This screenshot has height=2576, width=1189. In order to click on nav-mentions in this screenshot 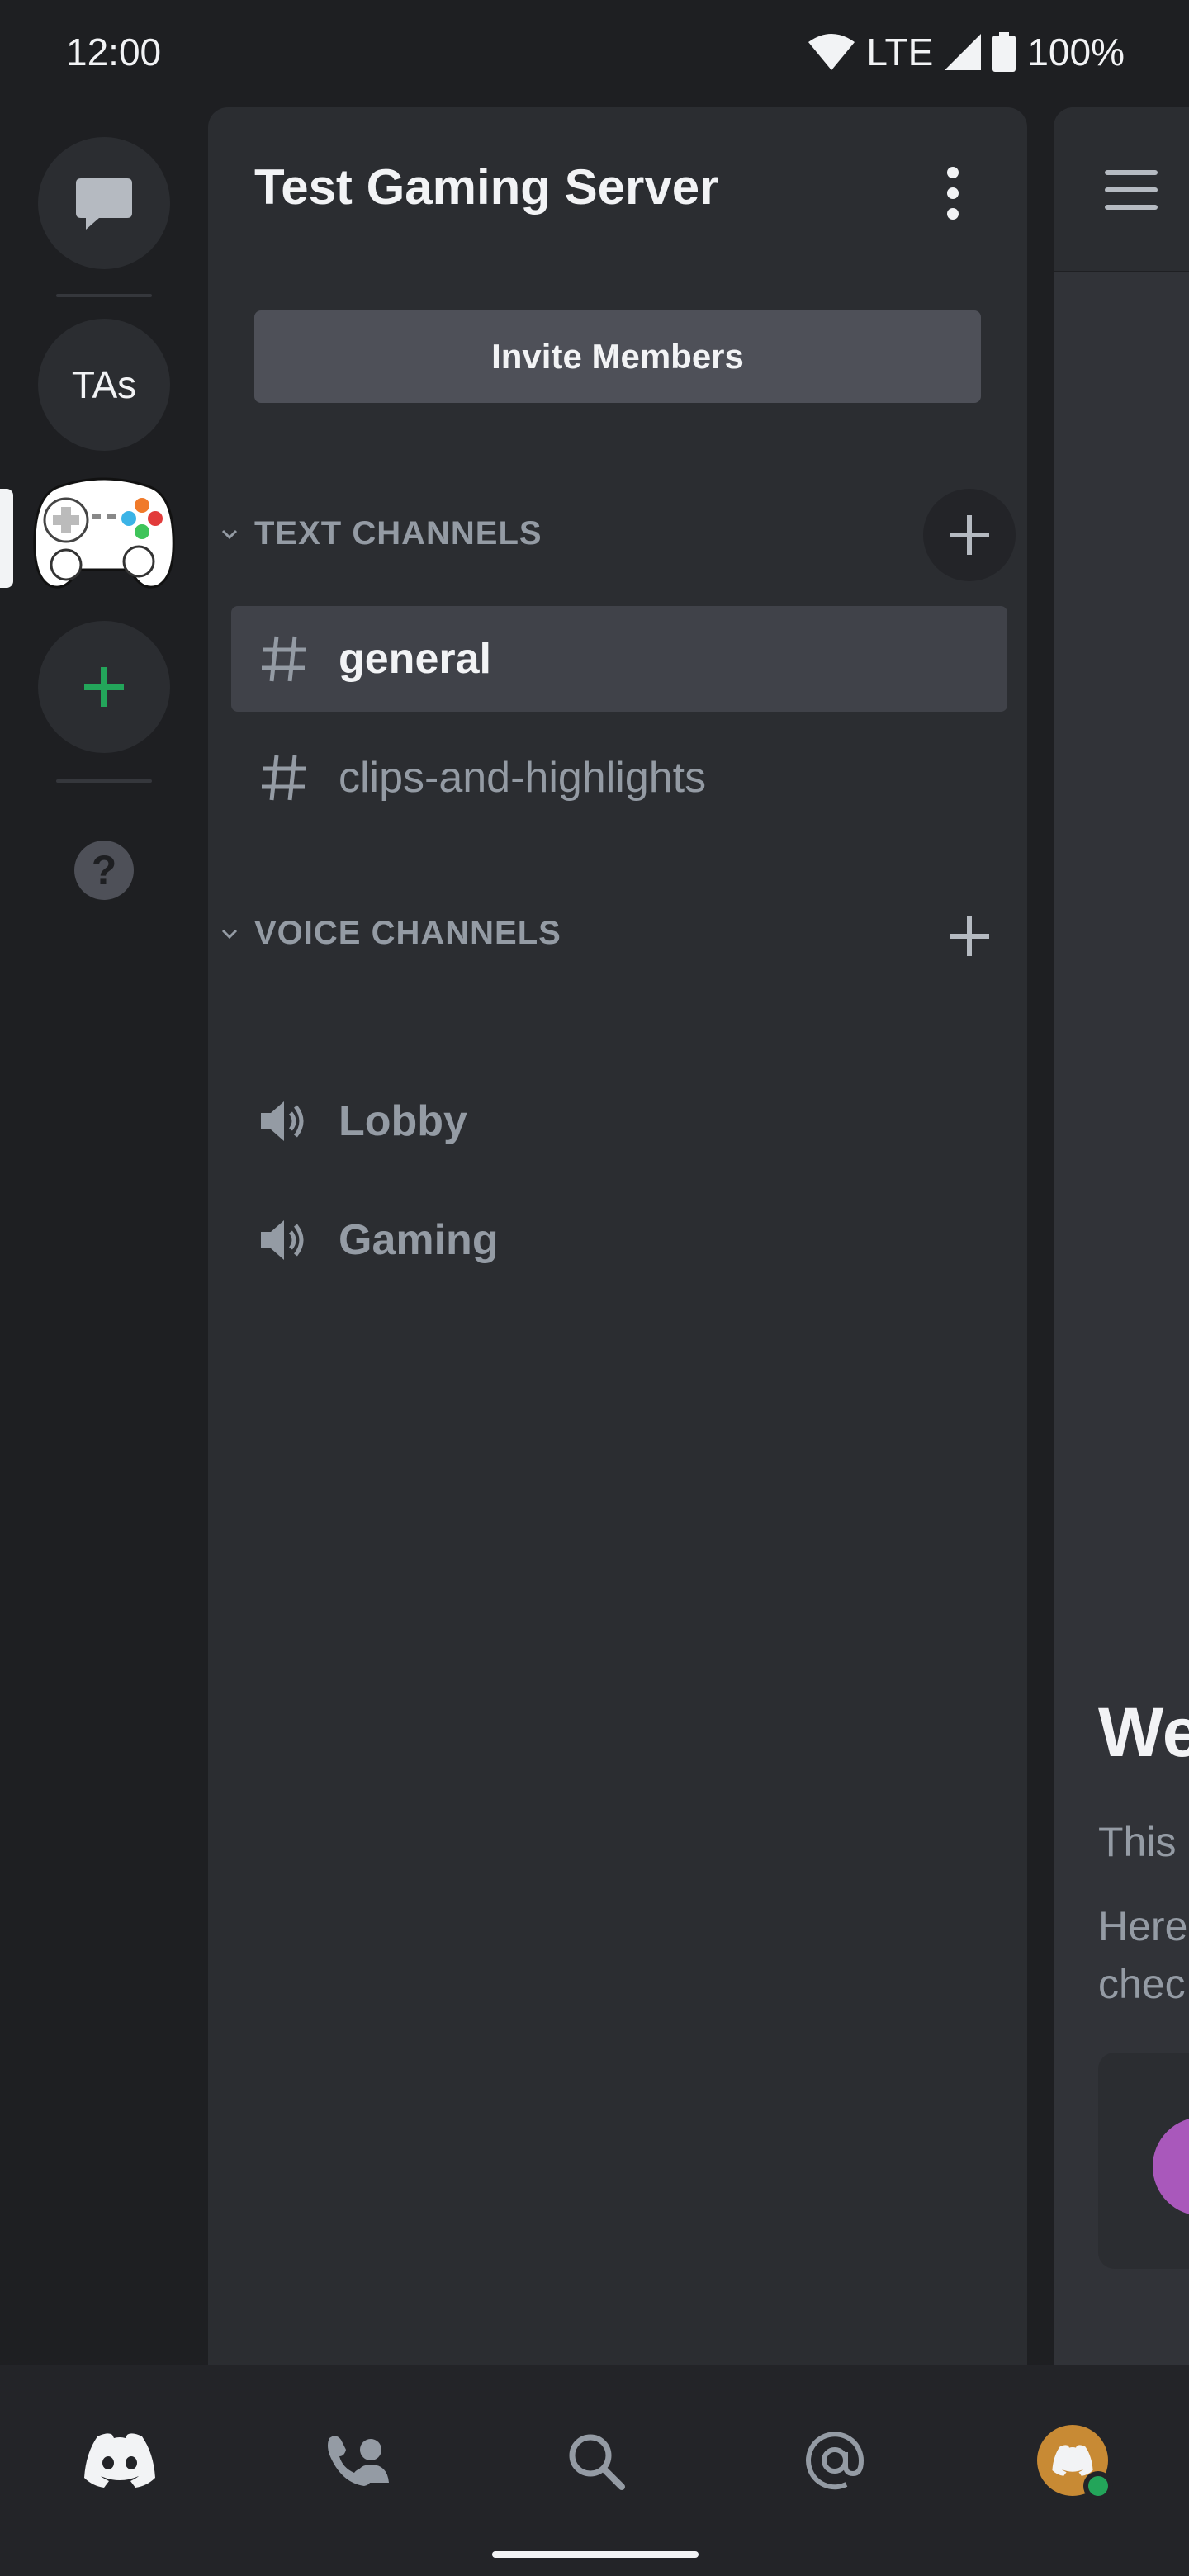, I will do `click(834, 2460)`.